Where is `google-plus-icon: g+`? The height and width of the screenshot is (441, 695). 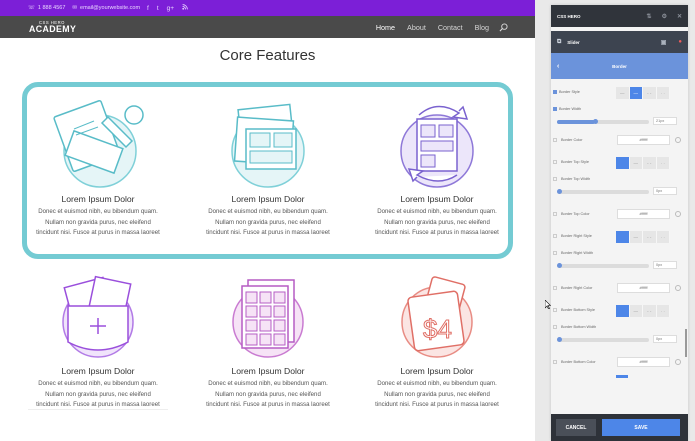 google-plus-icon: g+ is located at coordinates (170, 8).